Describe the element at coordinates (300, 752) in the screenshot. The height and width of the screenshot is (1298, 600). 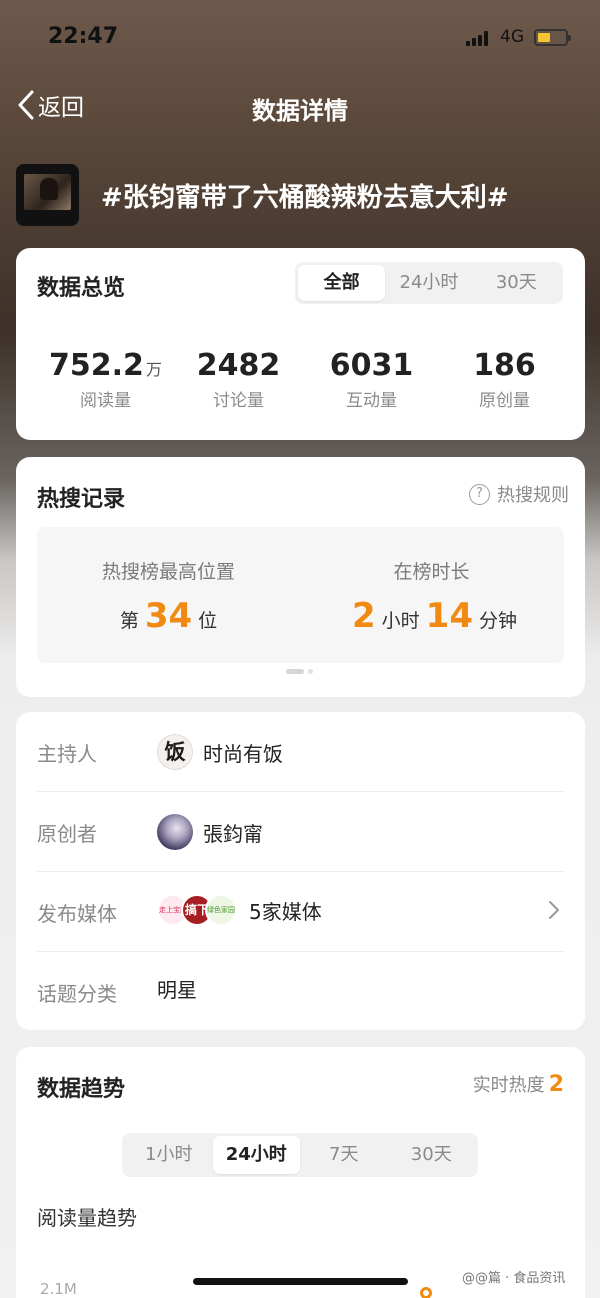
I see `host-row: 主持人 饭 时尚有饭` at that location.